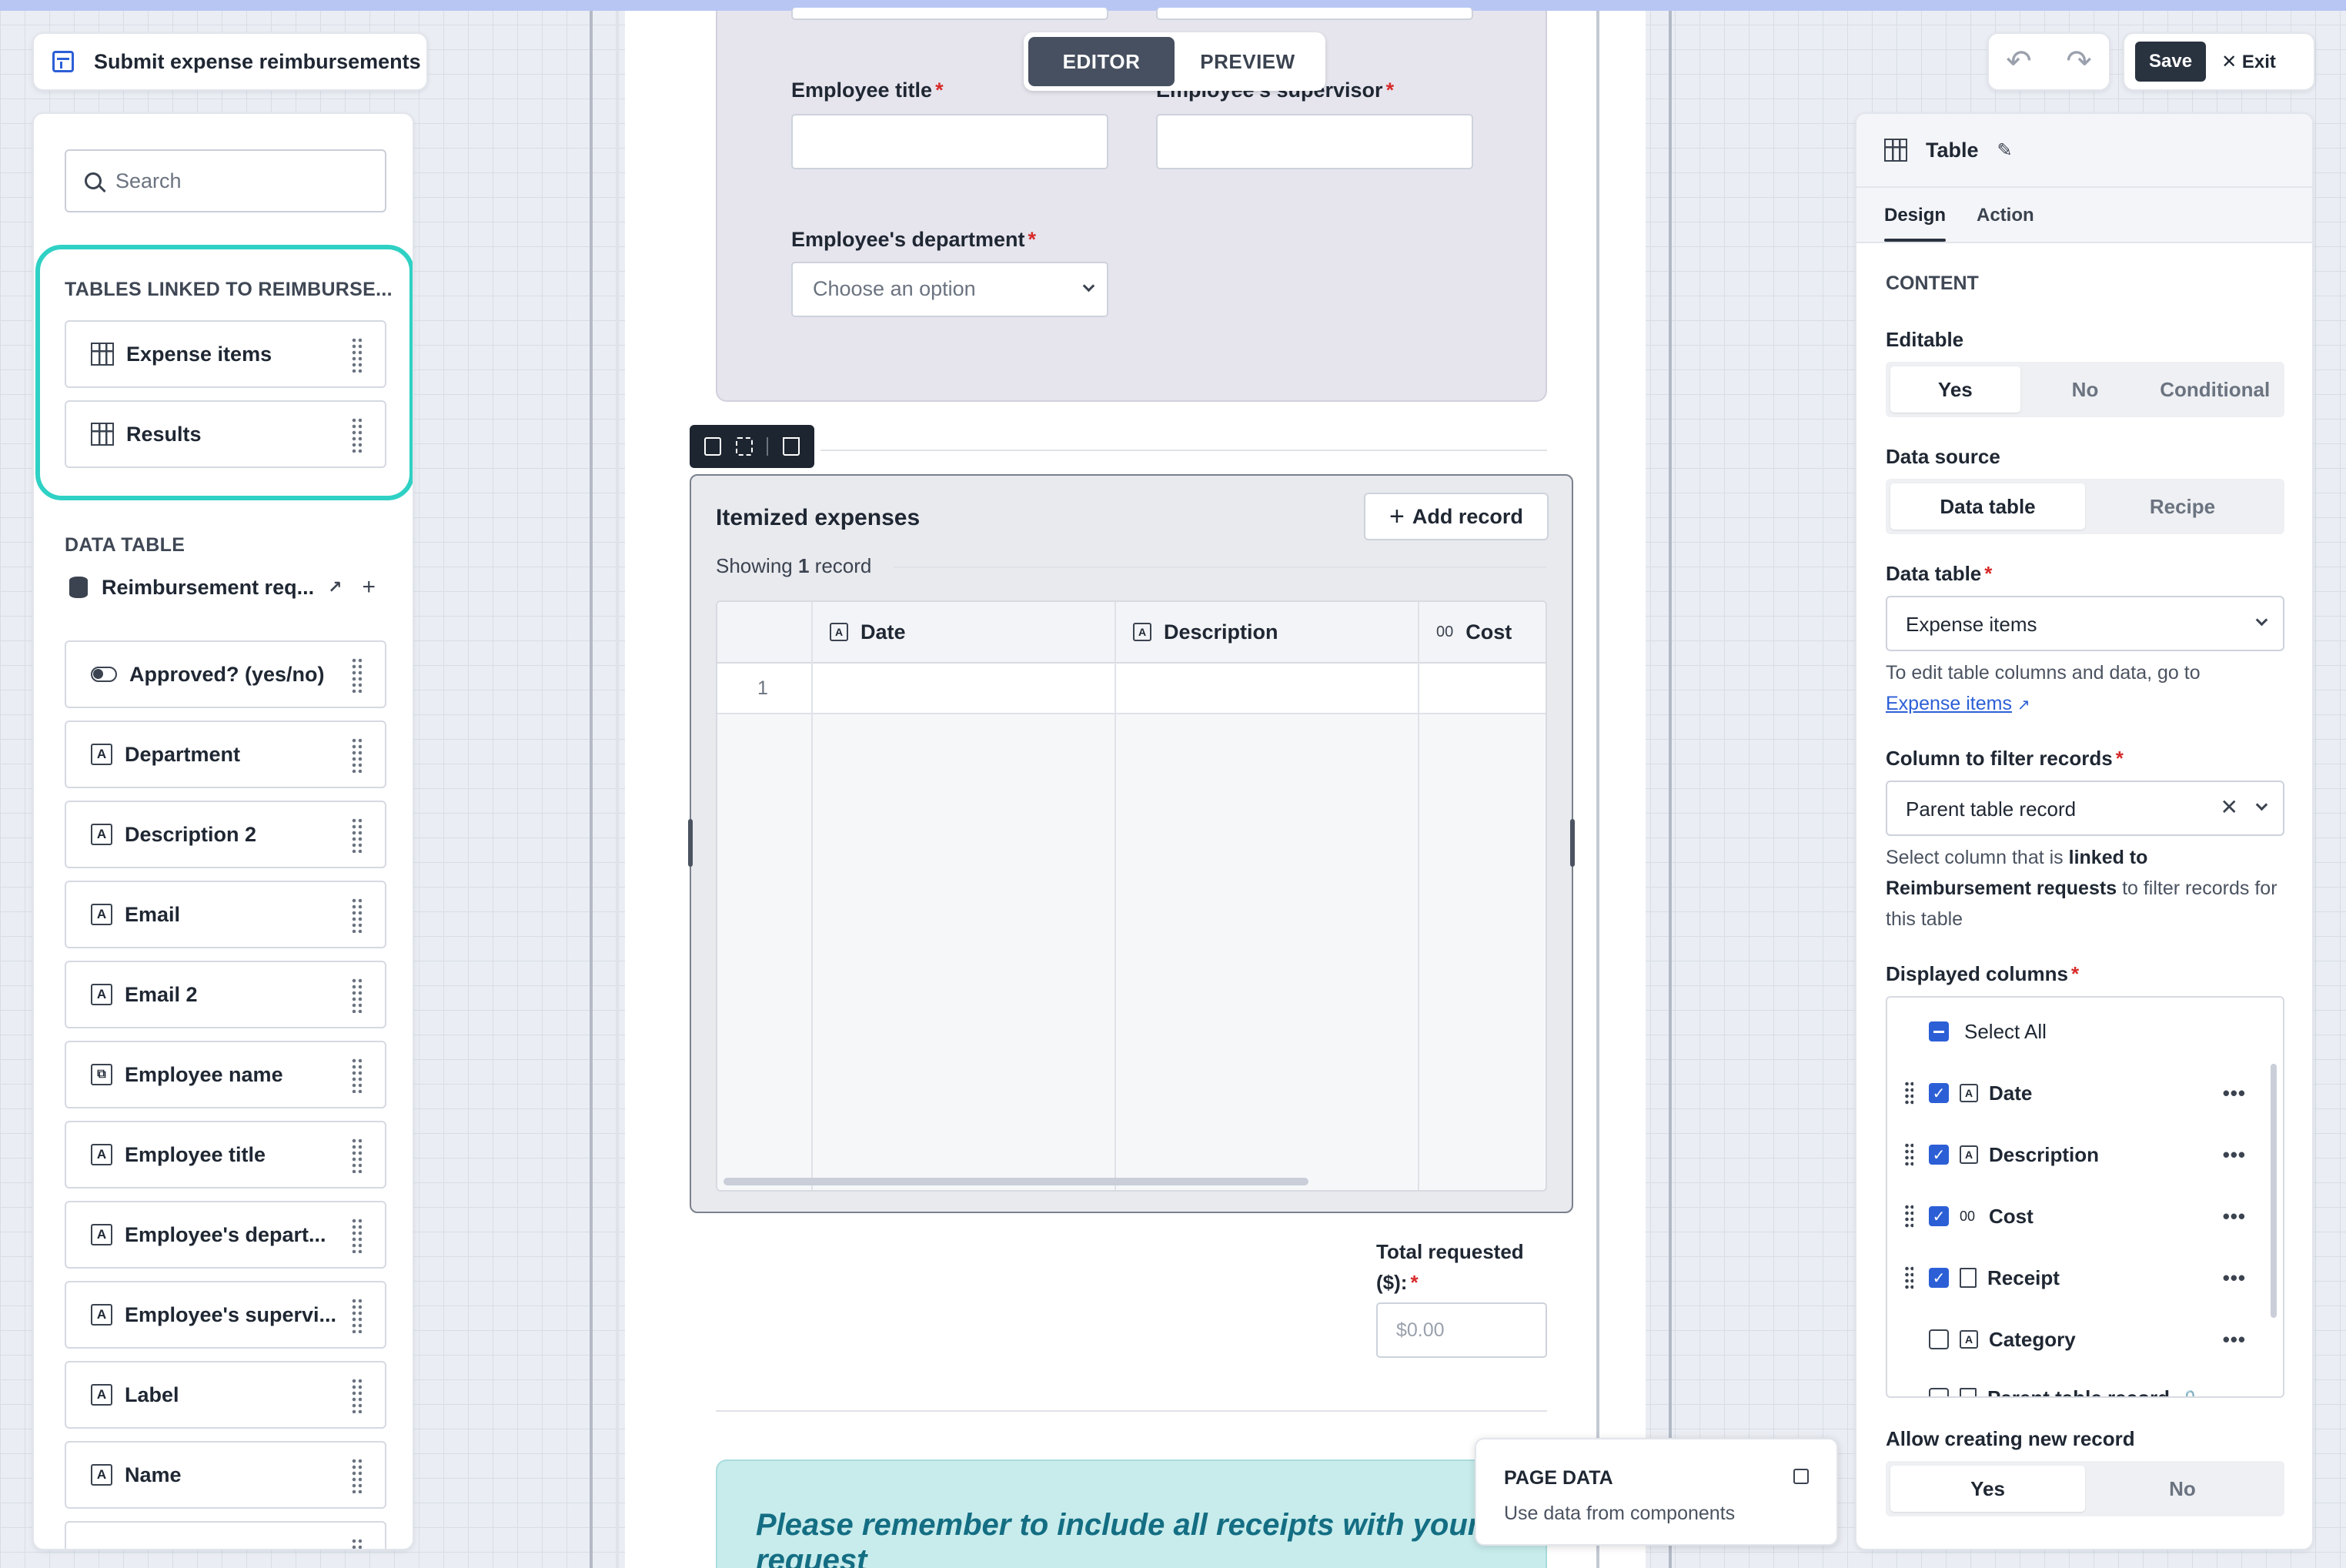 Image resolution: width=2346 pixels, height=1568 pixels. I want to click on column-row-date: ✓ A Date •••, so click(2079, 1093).